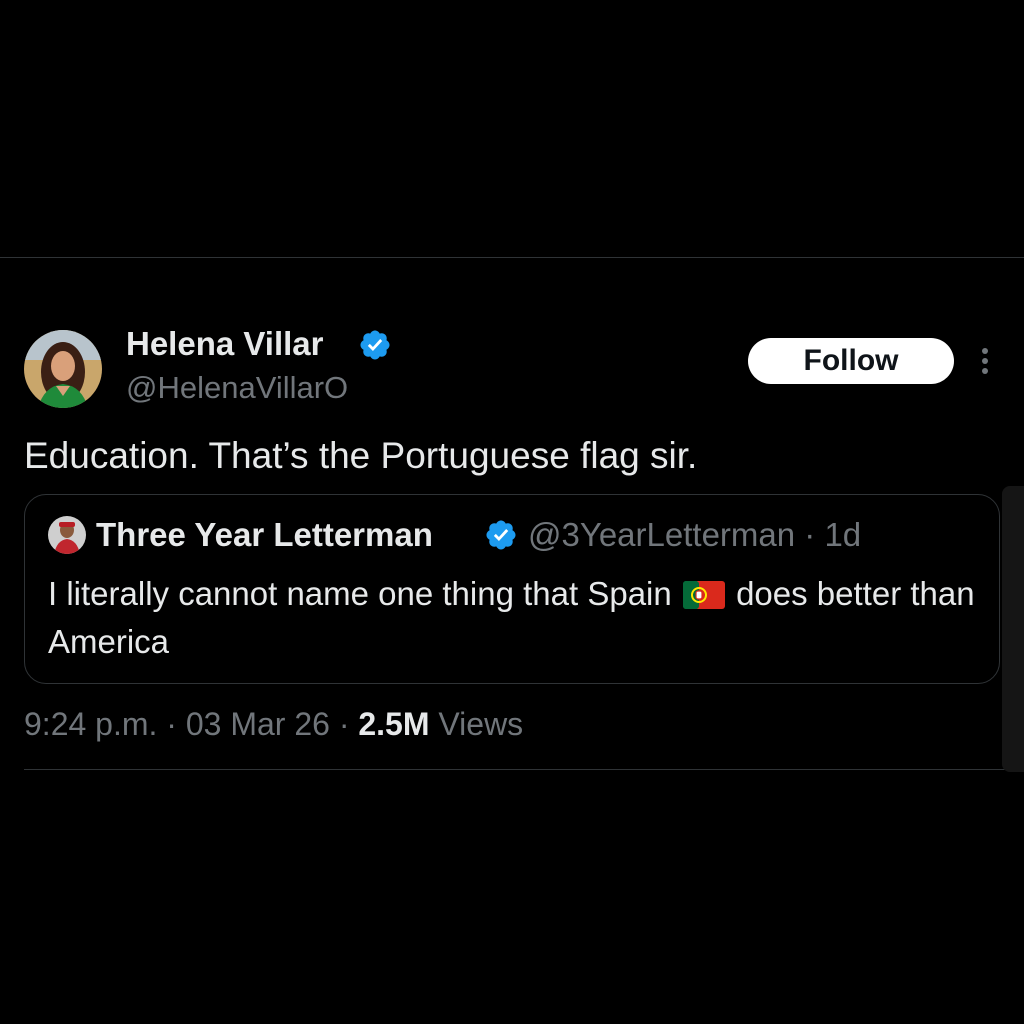  I want to click on follow-button: Follow, so click(851, 361).